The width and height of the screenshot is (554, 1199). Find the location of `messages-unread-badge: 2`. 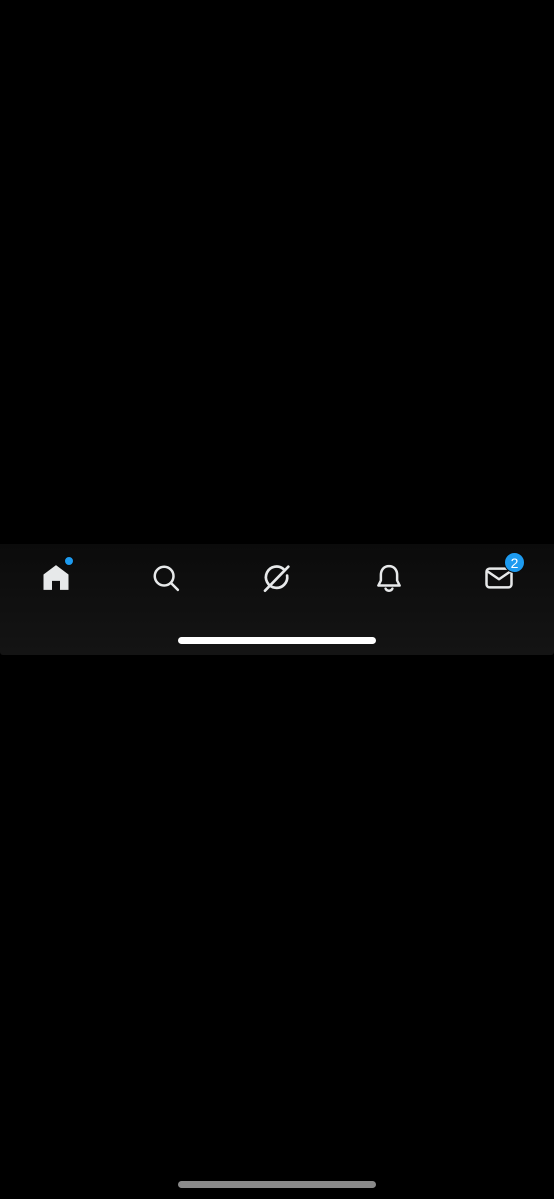

messages-unread-badge: 2 is located at coordinates (514, 562).